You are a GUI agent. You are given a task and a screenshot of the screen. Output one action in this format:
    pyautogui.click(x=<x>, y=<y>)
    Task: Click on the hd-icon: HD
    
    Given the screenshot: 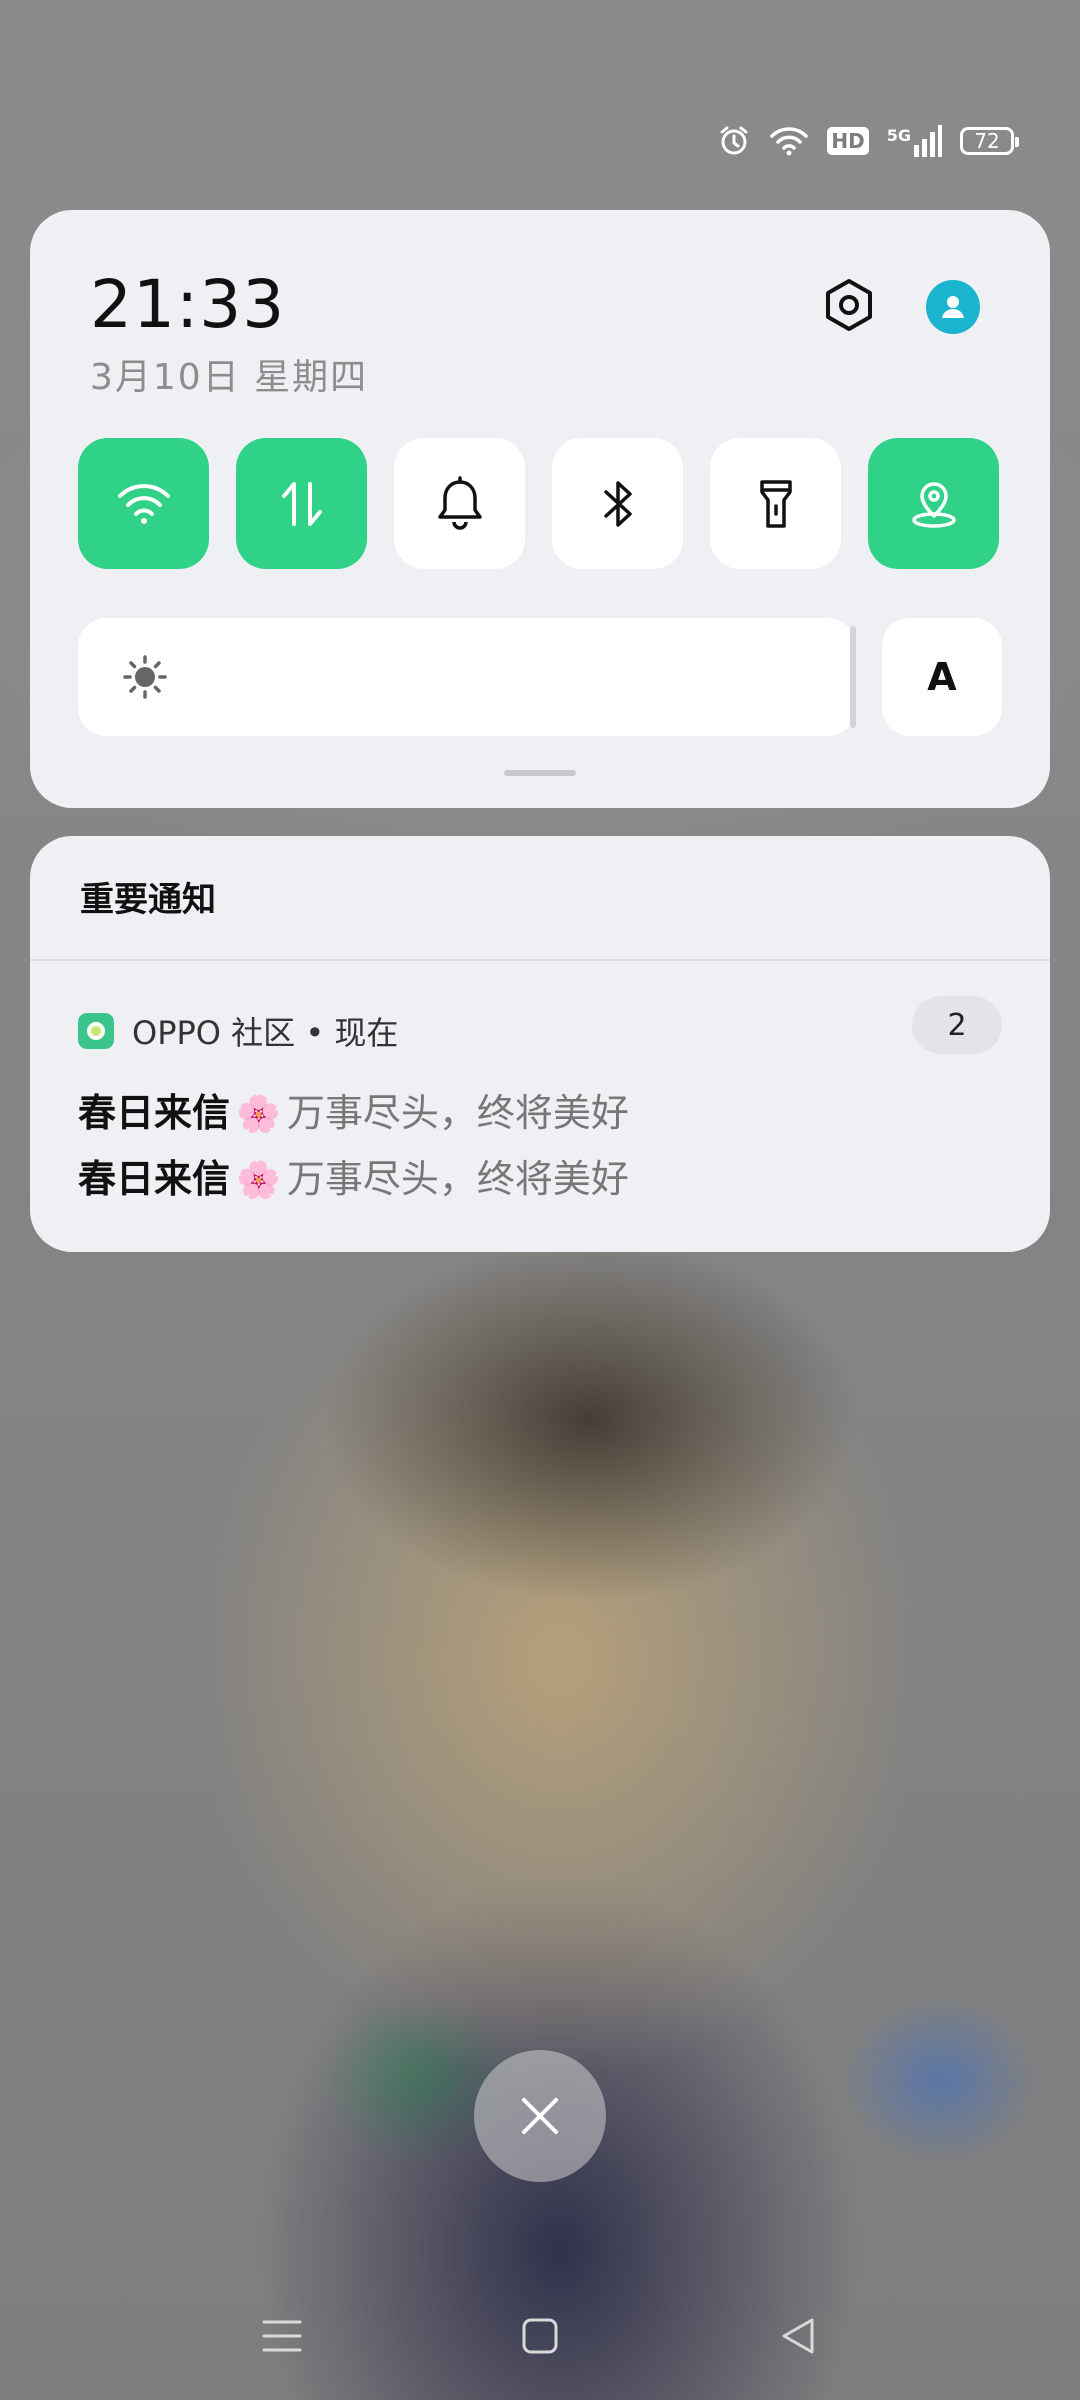 What is the action you would take?
    pyautogui.click(x=848, y=141)
    